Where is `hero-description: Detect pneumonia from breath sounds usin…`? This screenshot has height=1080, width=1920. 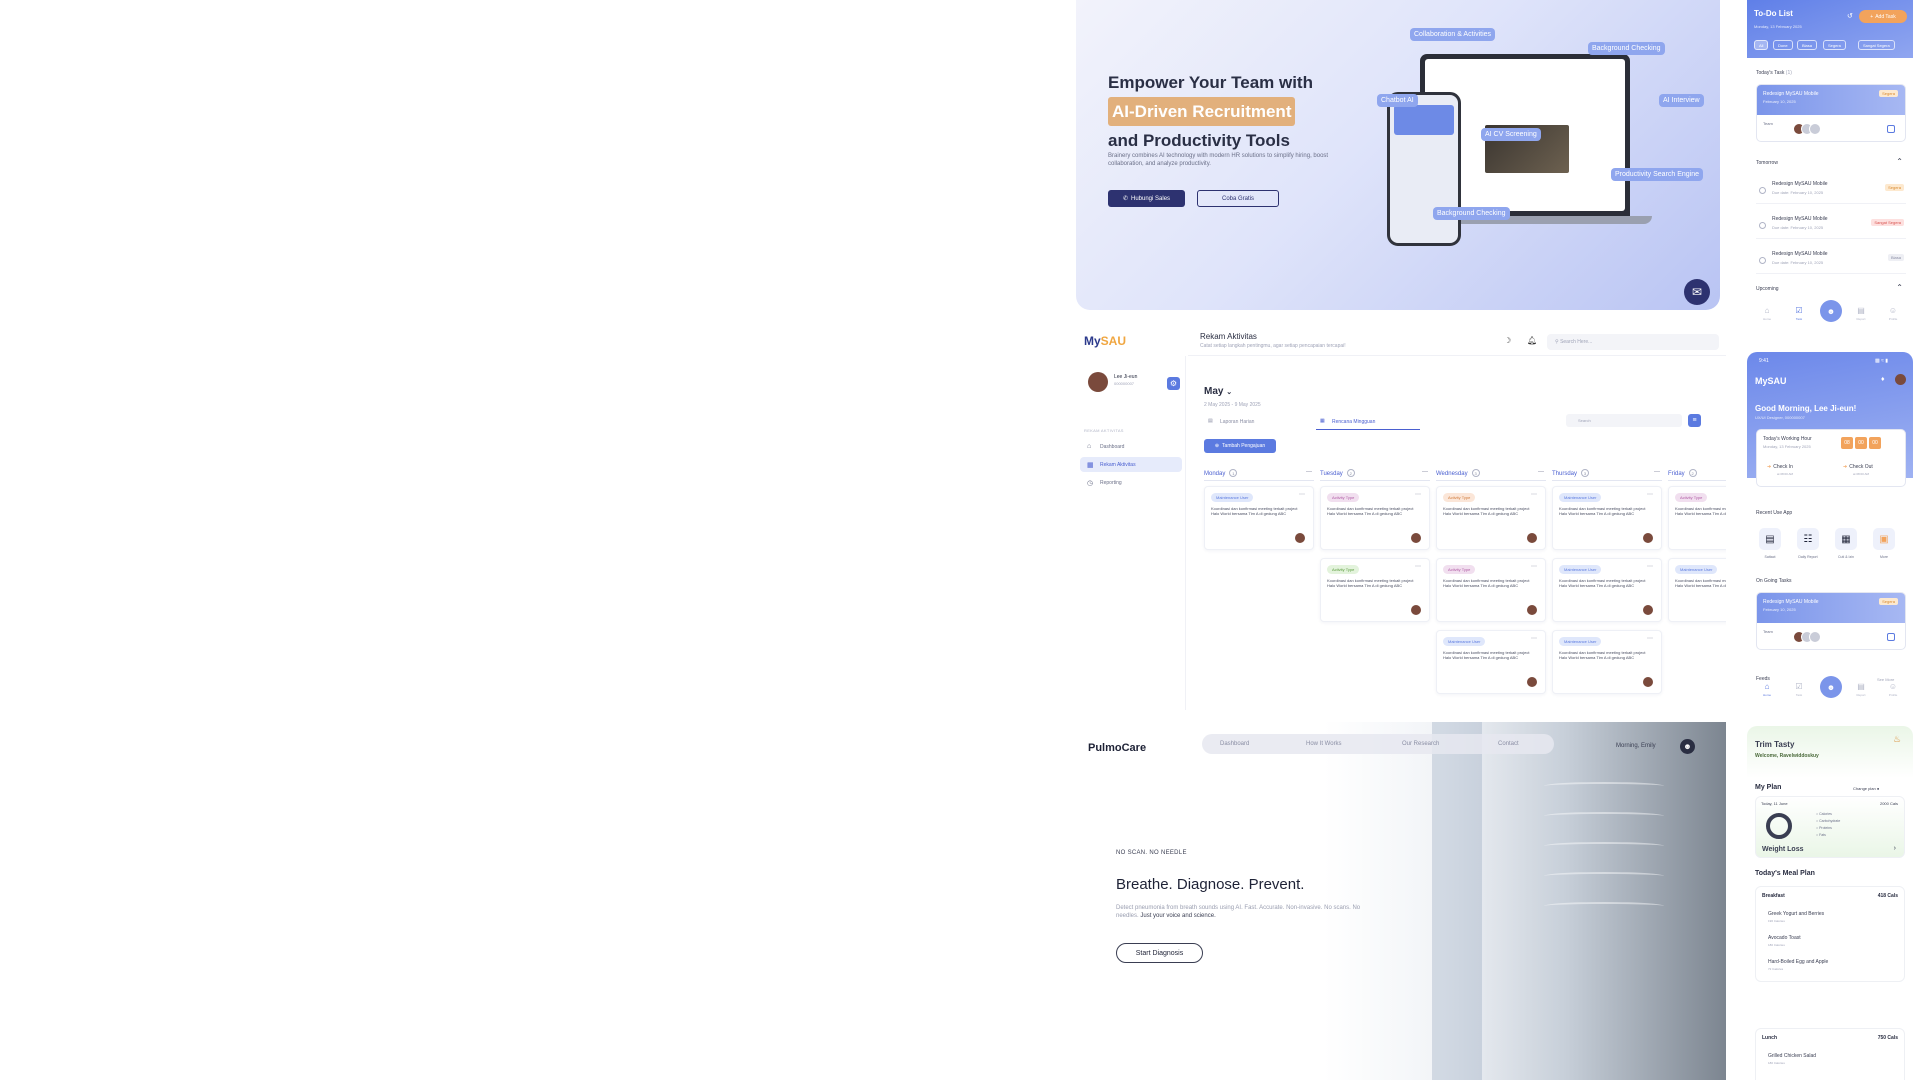 hero-description: Detect pneumonia from breath sounds usin… is located at coordinates (1238, 912).